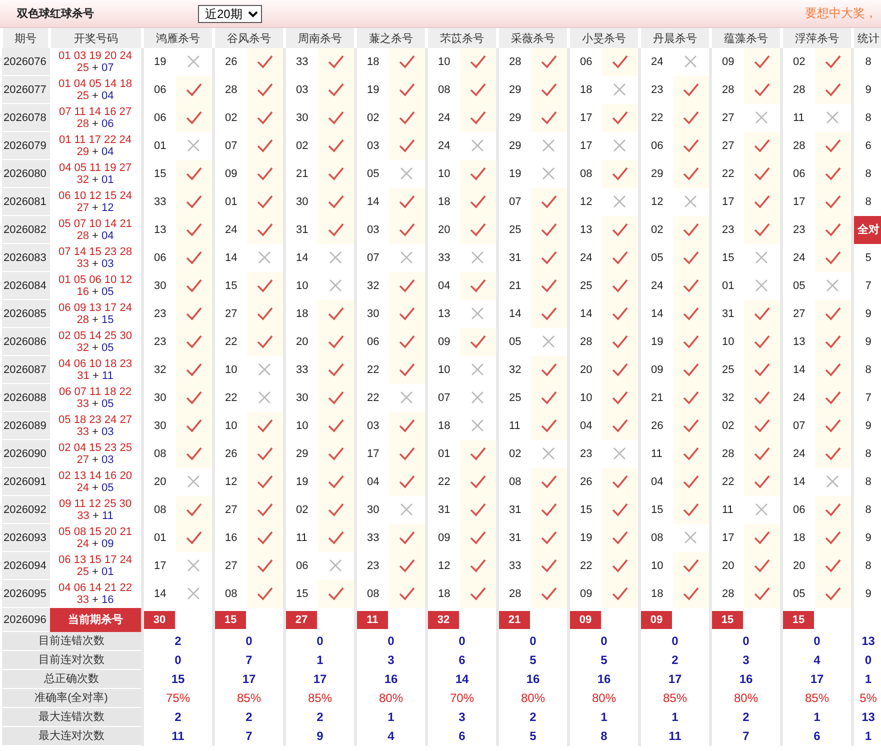 The width and height of the screenshot is (881, 751). Describe the element at coordinates (26, 62) in the screenshot. I see `period-cell: 2026076` at that location.